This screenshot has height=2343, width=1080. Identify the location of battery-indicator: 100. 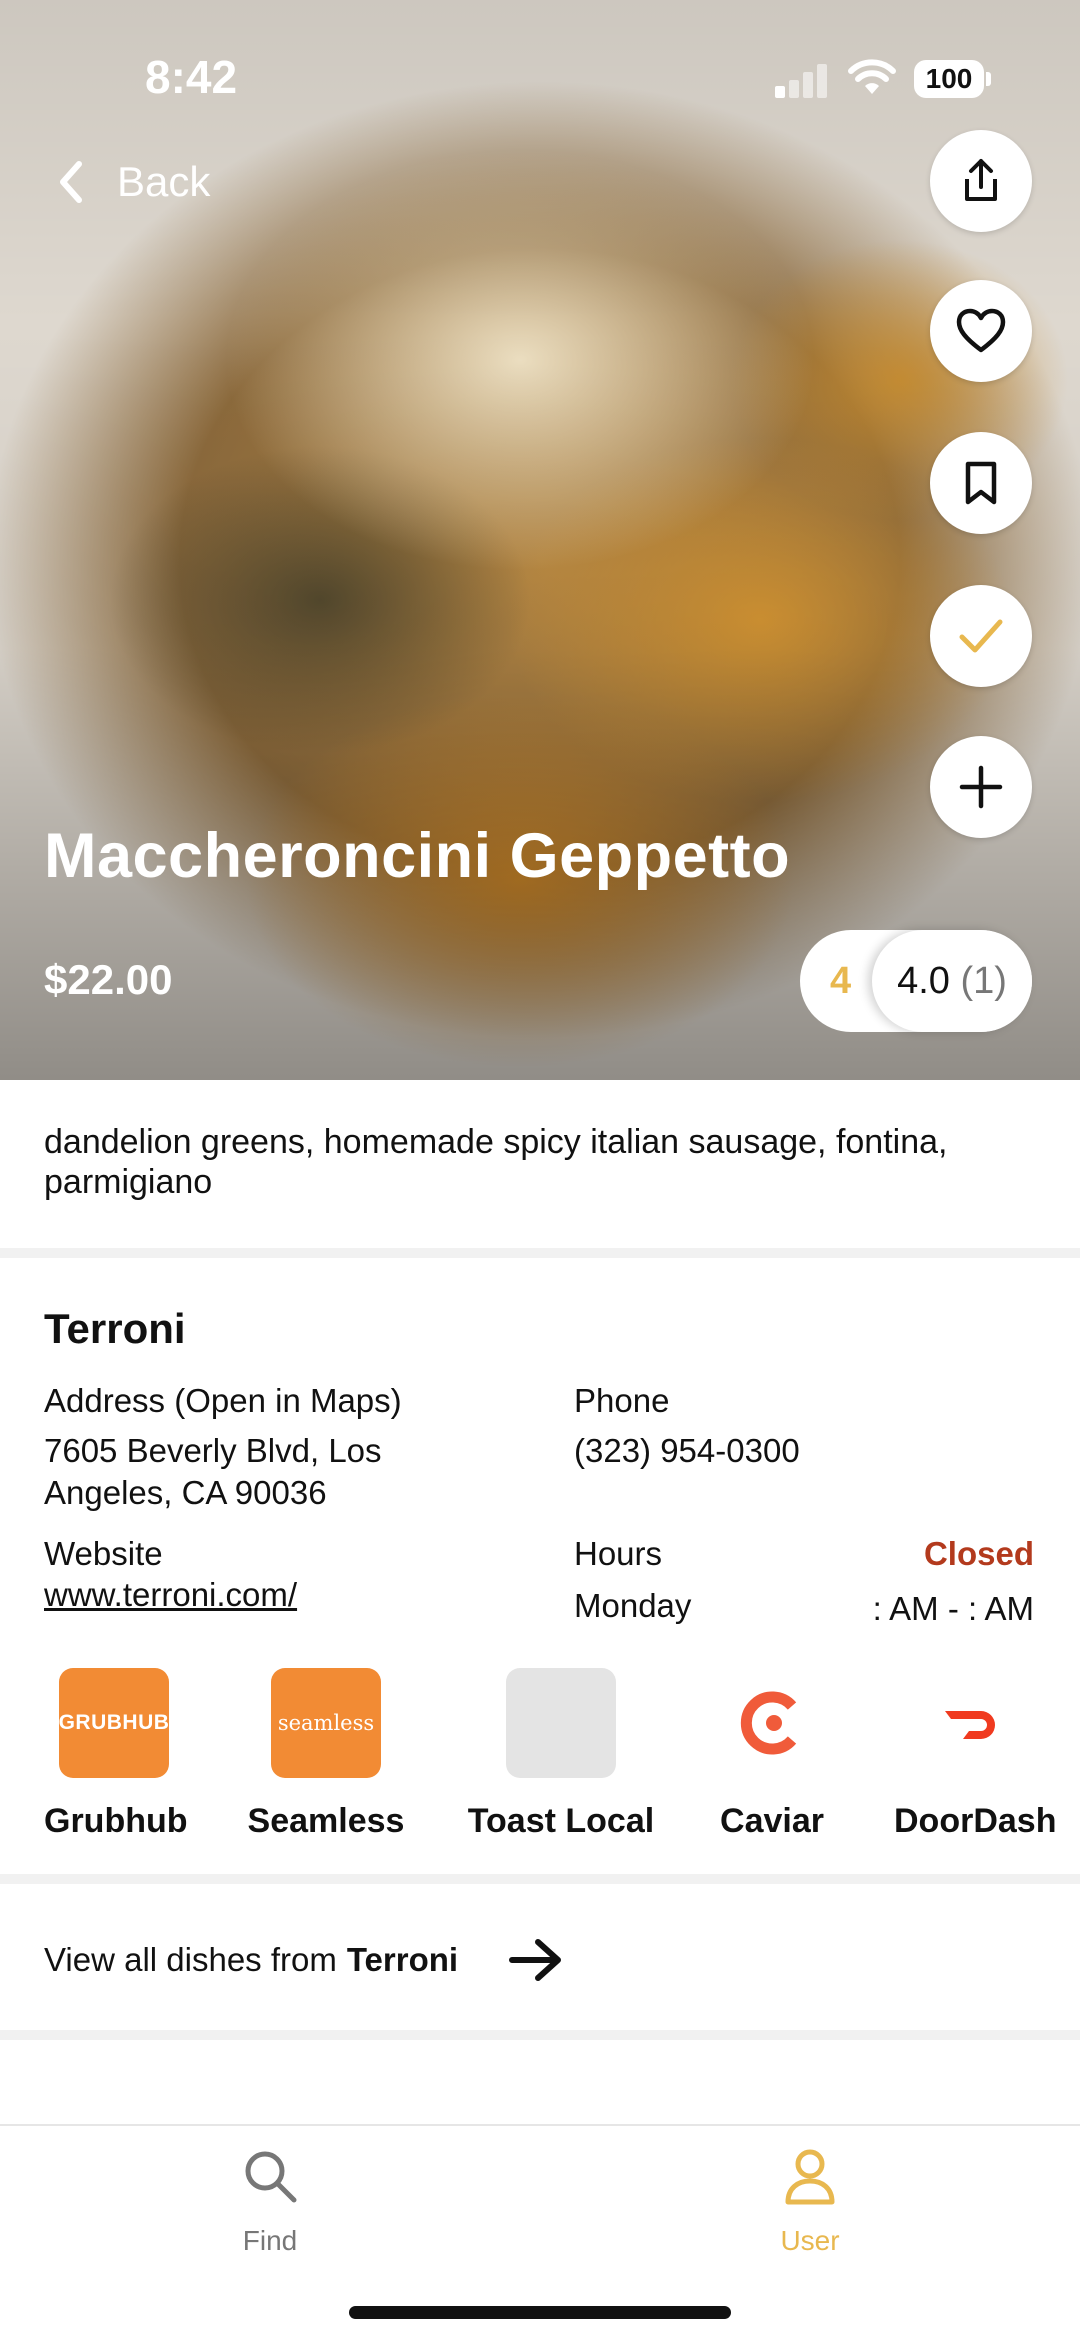
(949, 79).